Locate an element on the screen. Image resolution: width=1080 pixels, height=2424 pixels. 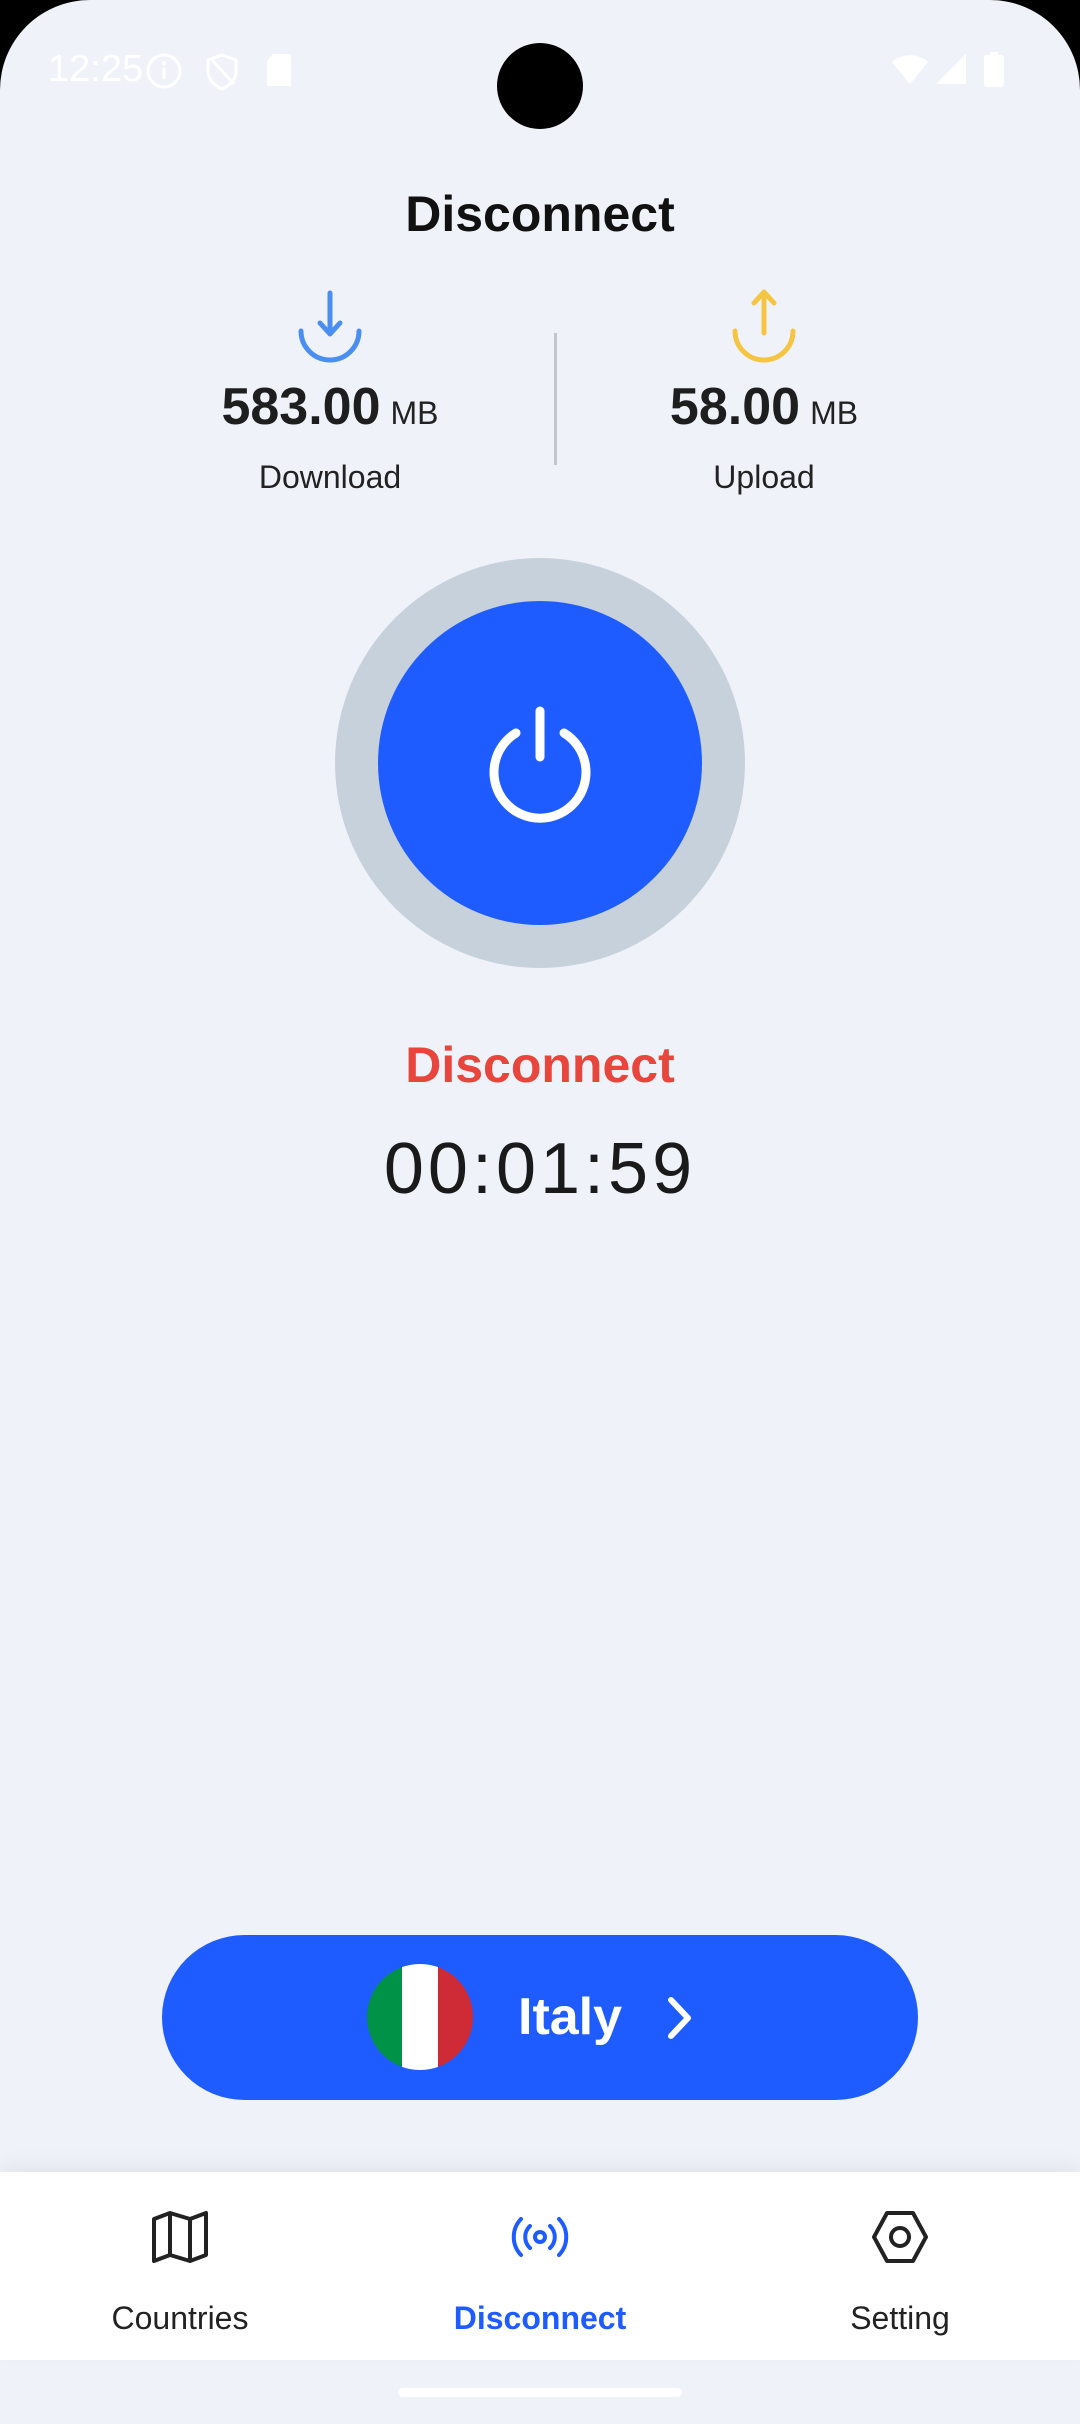
italy-flag-icon is located at coordinates (420, 2017).